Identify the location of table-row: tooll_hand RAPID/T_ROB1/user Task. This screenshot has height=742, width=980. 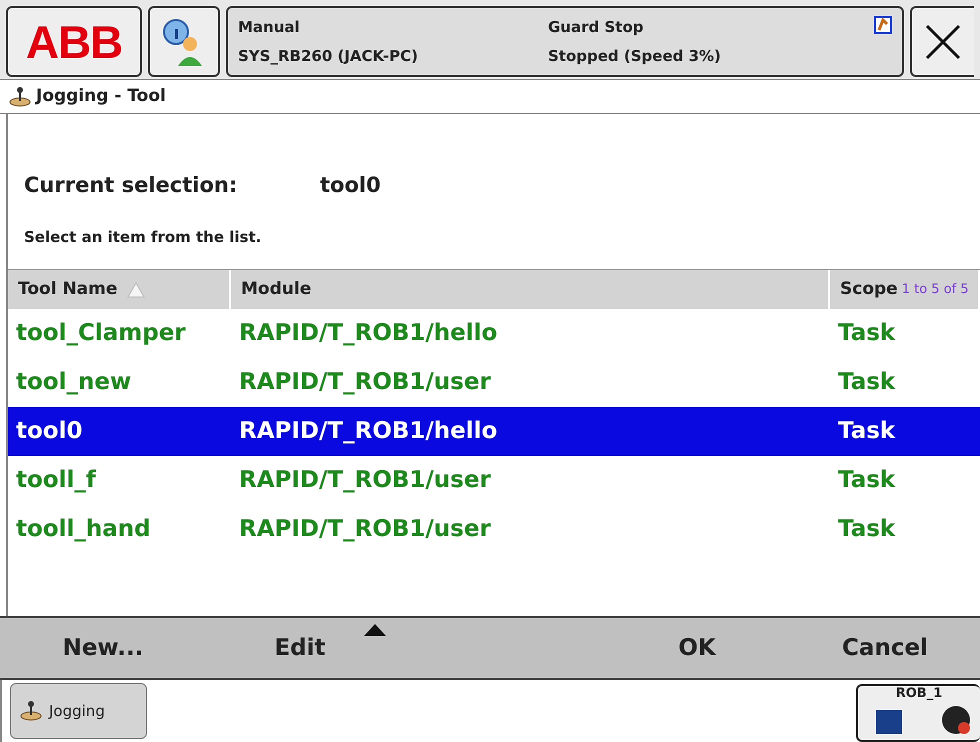
(494, 529).